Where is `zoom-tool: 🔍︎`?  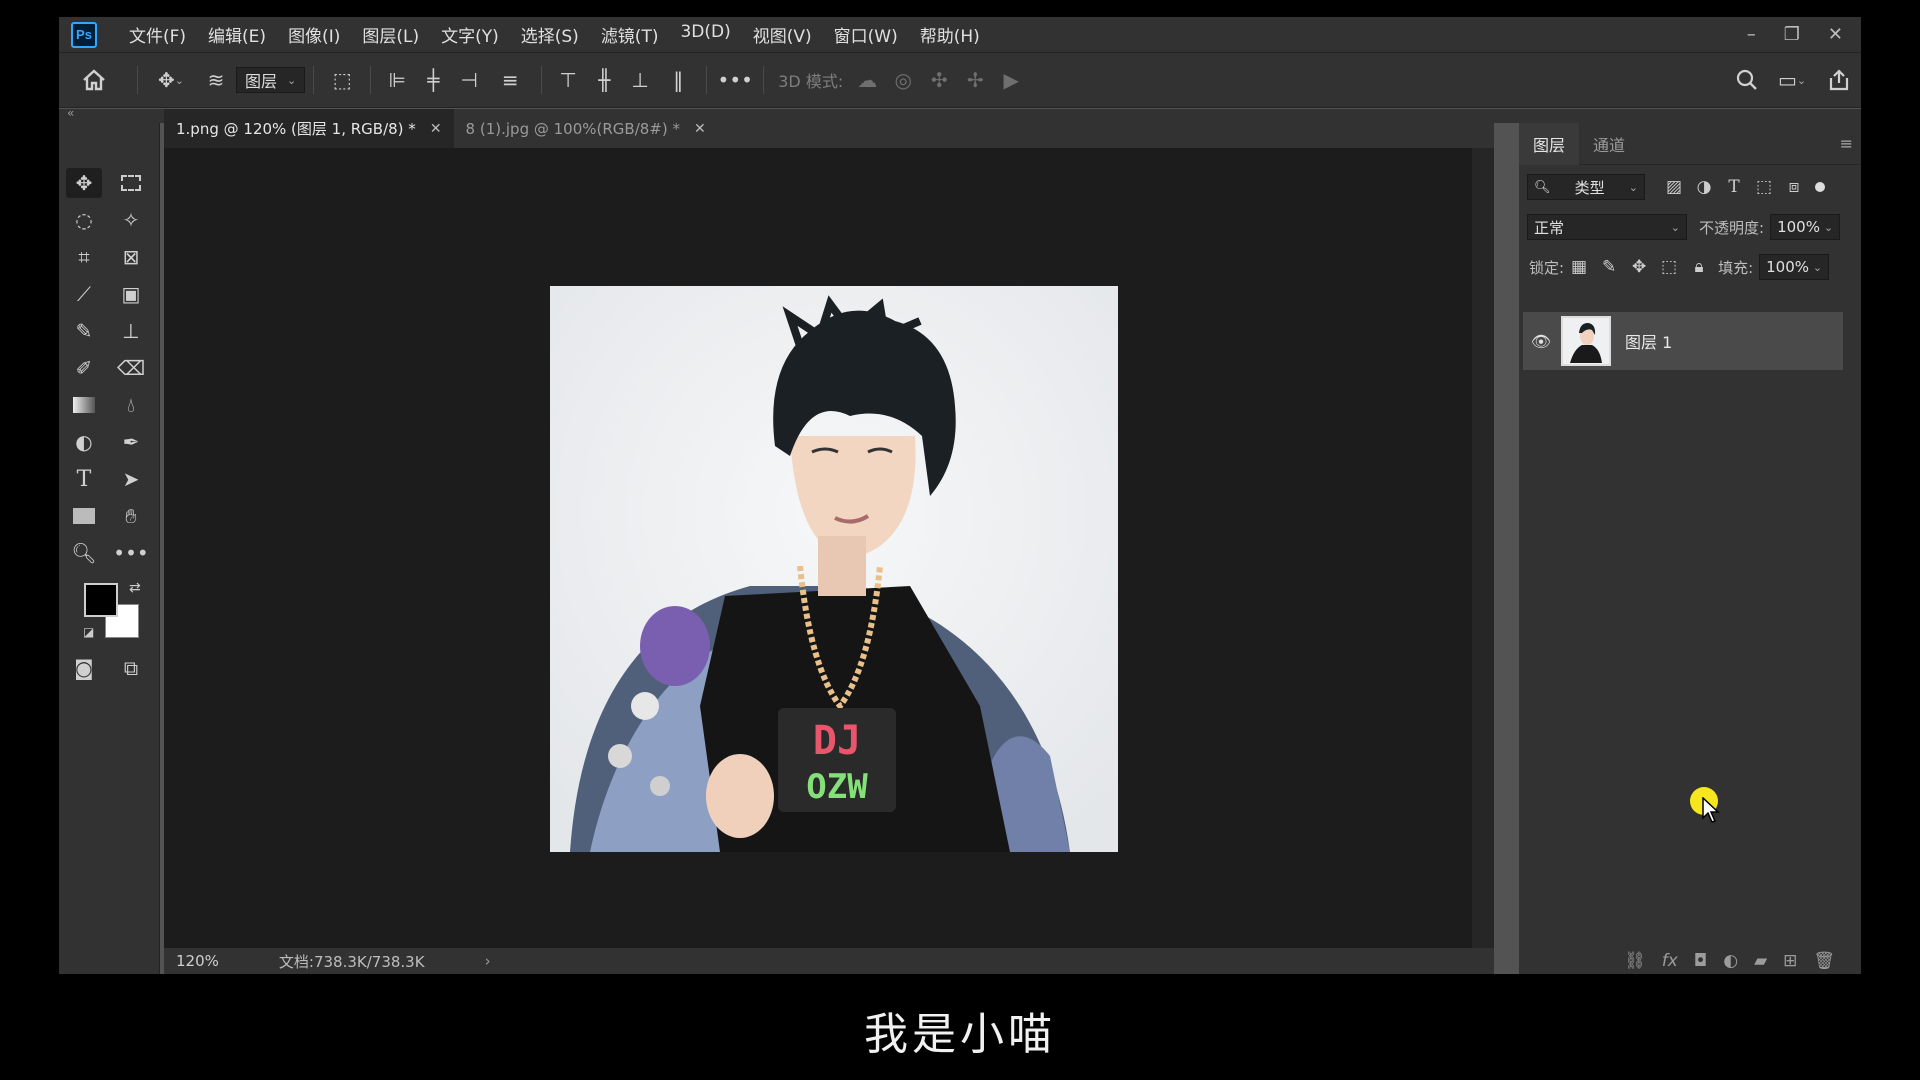
zoom-tool: 🔍︎ is located at coordinates (84, 553).